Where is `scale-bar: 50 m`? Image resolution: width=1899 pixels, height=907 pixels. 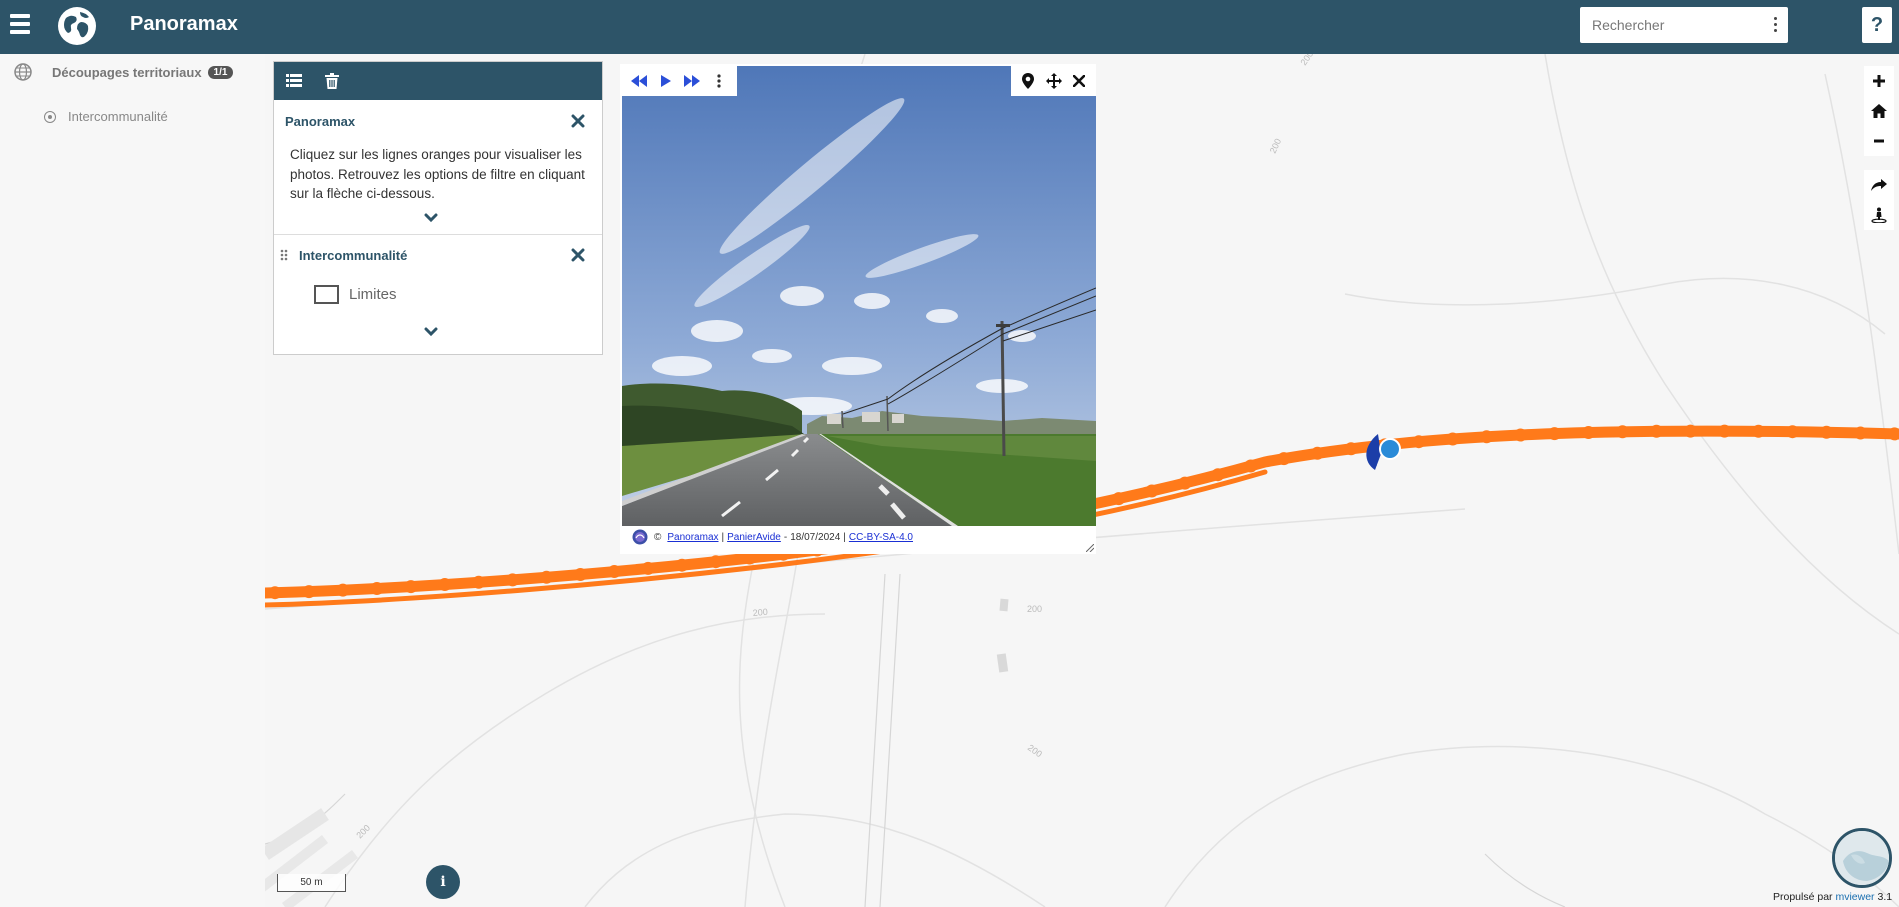
scale-bar: 50 m is located at coordinates (311, 883).